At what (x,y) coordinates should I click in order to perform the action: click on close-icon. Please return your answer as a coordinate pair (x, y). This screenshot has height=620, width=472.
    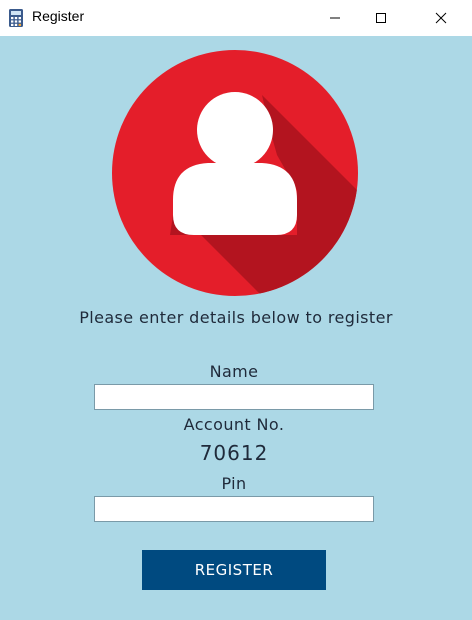
    Looking at the image, I should click on (441, 18).